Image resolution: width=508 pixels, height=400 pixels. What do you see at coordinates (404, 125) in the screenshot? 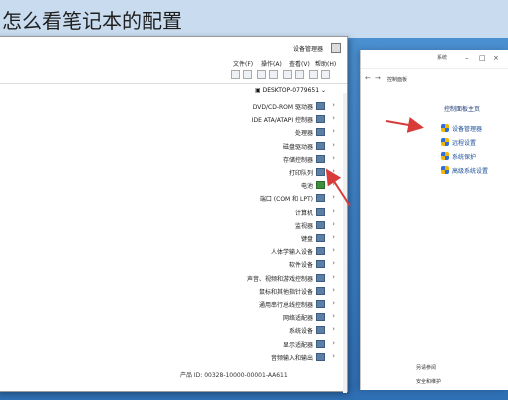
I see `arrow-to-device-manager` at bounding box center [404, 125].